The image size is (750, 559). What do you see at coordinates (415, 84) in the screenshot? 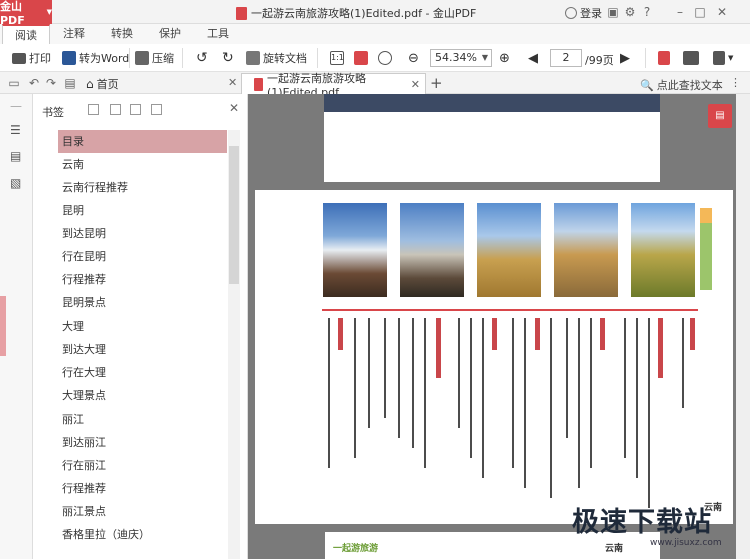
I see `close-tab-icon: ✕` at bounding box center [415, 84].